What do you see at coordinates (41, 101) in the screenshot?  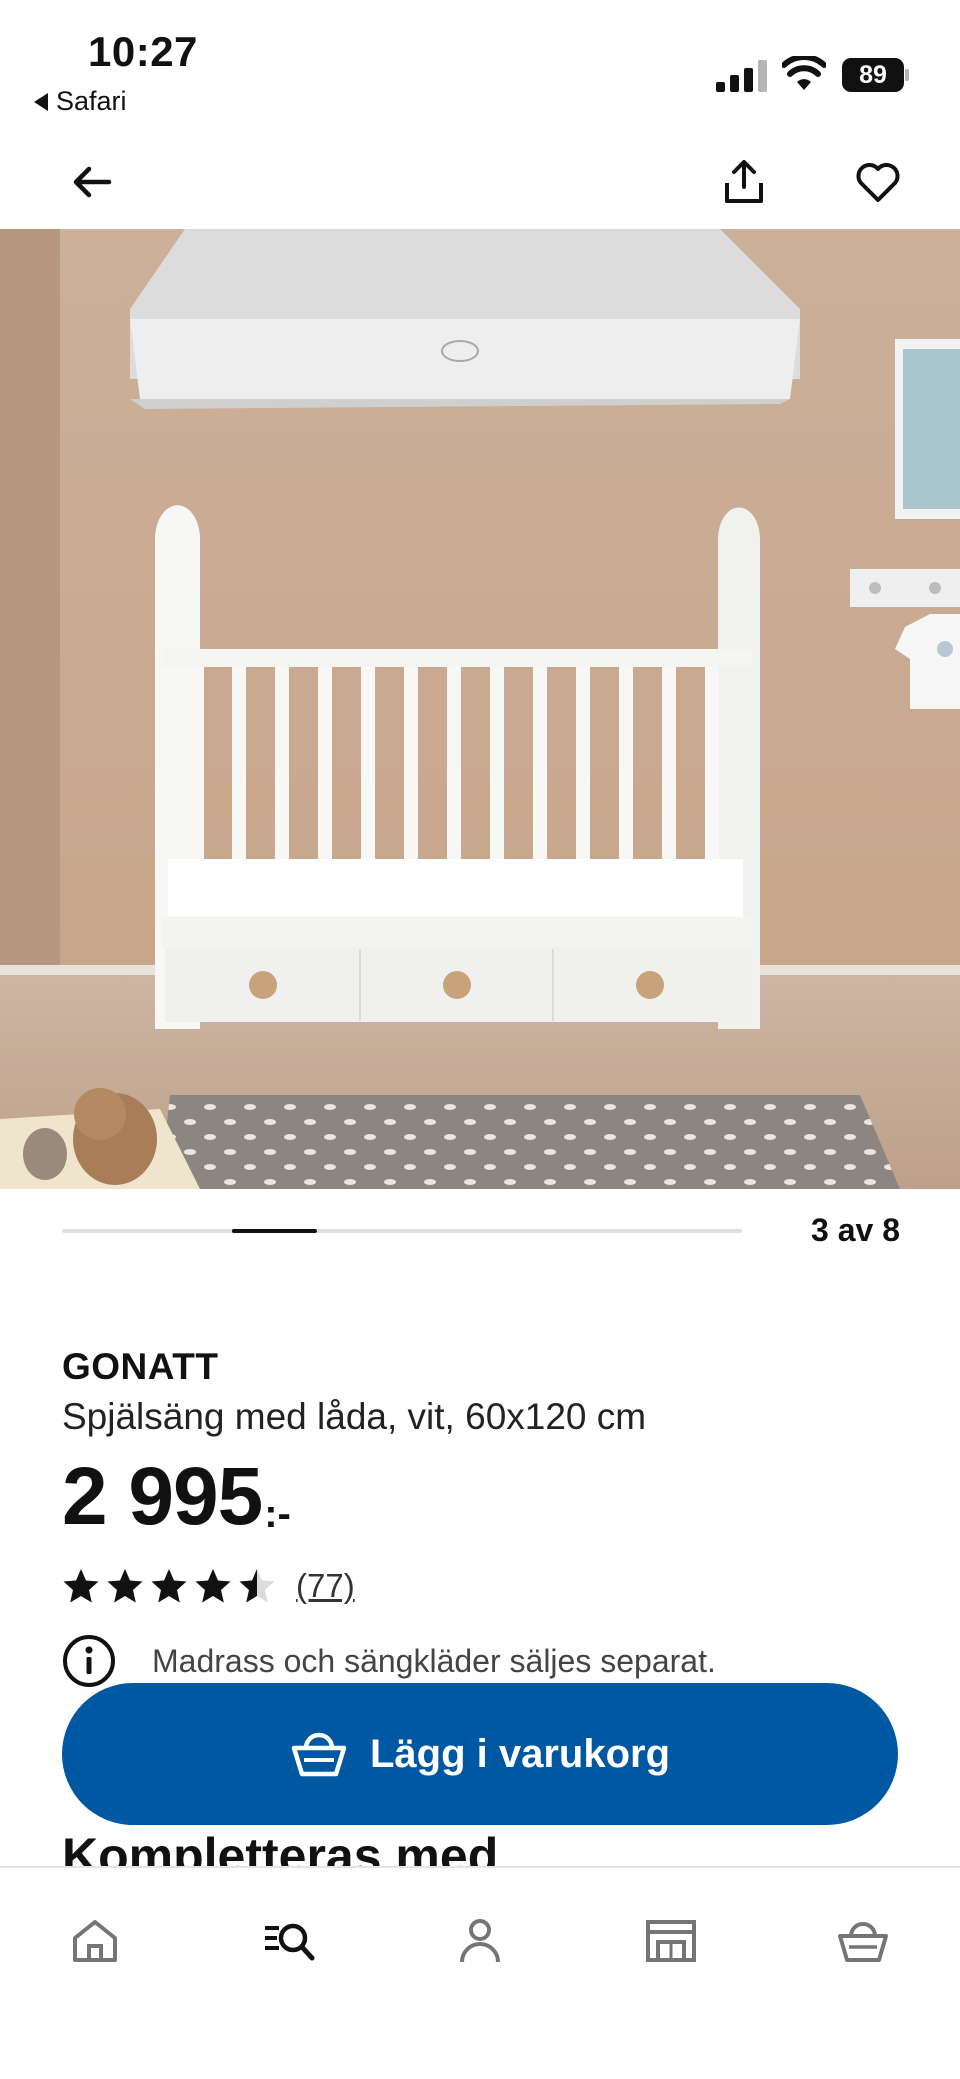 I see `back-triangle-icon` at bounding box center [41, 101].